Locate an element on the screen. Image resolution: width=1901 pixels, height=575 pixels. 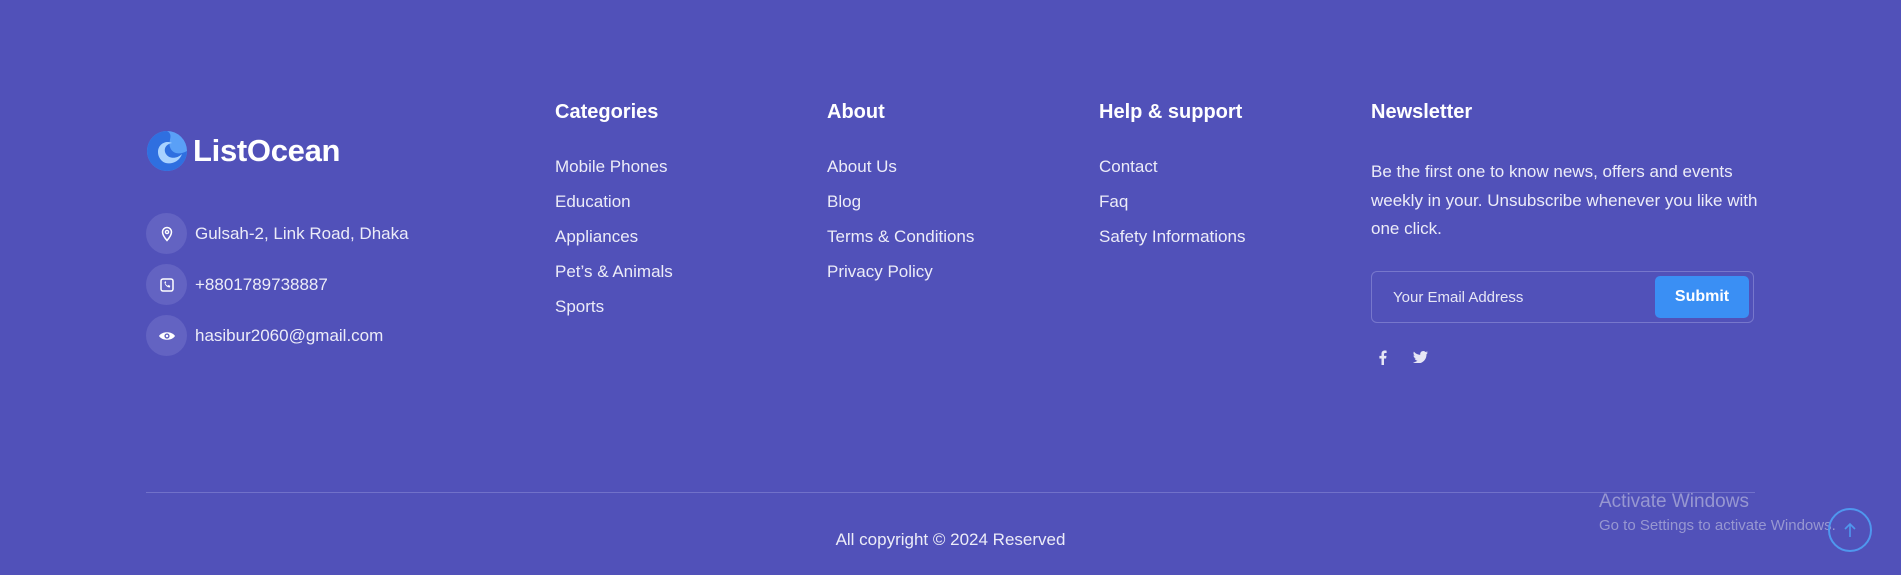
watermark-subtitle: Go to Settings to activate Windows. is located at coordinates (1717, 525).